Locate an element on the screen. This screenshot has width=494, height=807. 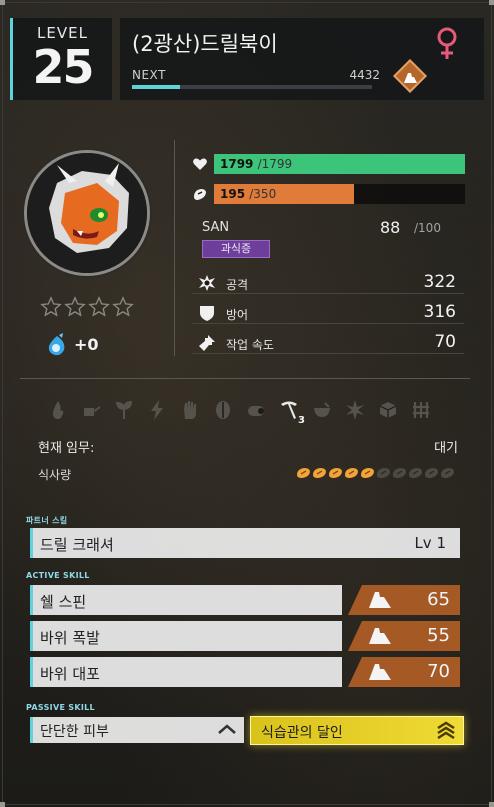
handiwork-icon is located at coordinates (190, 410).